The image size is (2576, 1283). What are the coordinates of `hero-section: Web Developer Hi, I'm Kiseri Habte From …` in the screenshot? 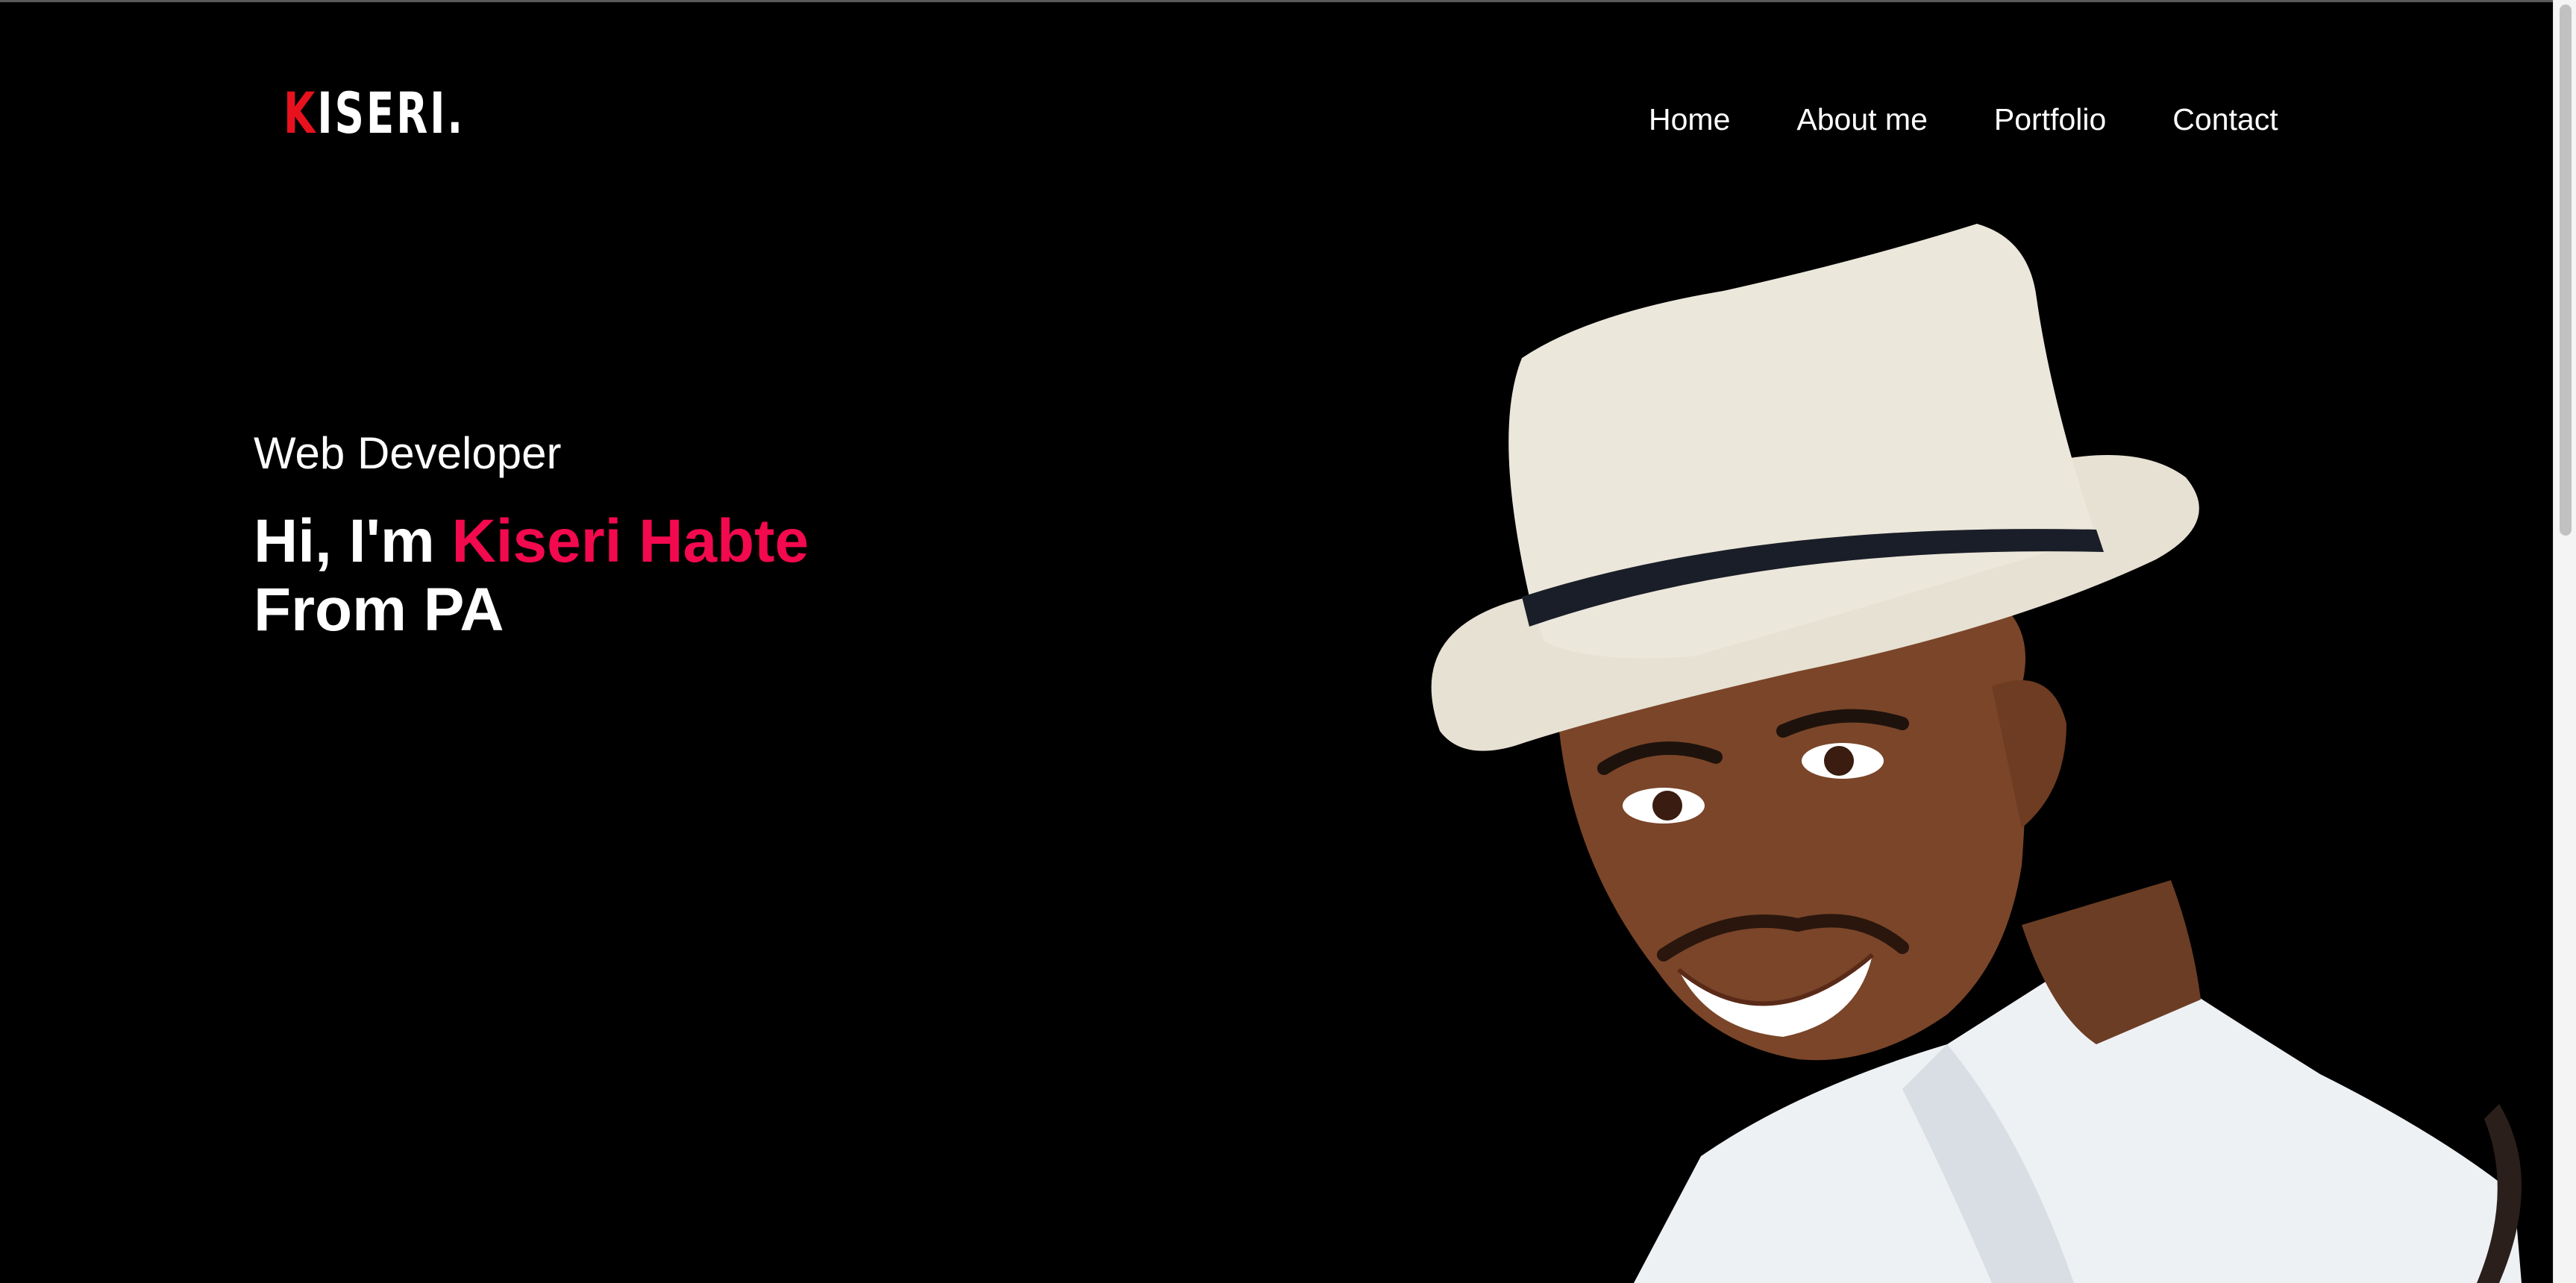 It's located at (531, 535).